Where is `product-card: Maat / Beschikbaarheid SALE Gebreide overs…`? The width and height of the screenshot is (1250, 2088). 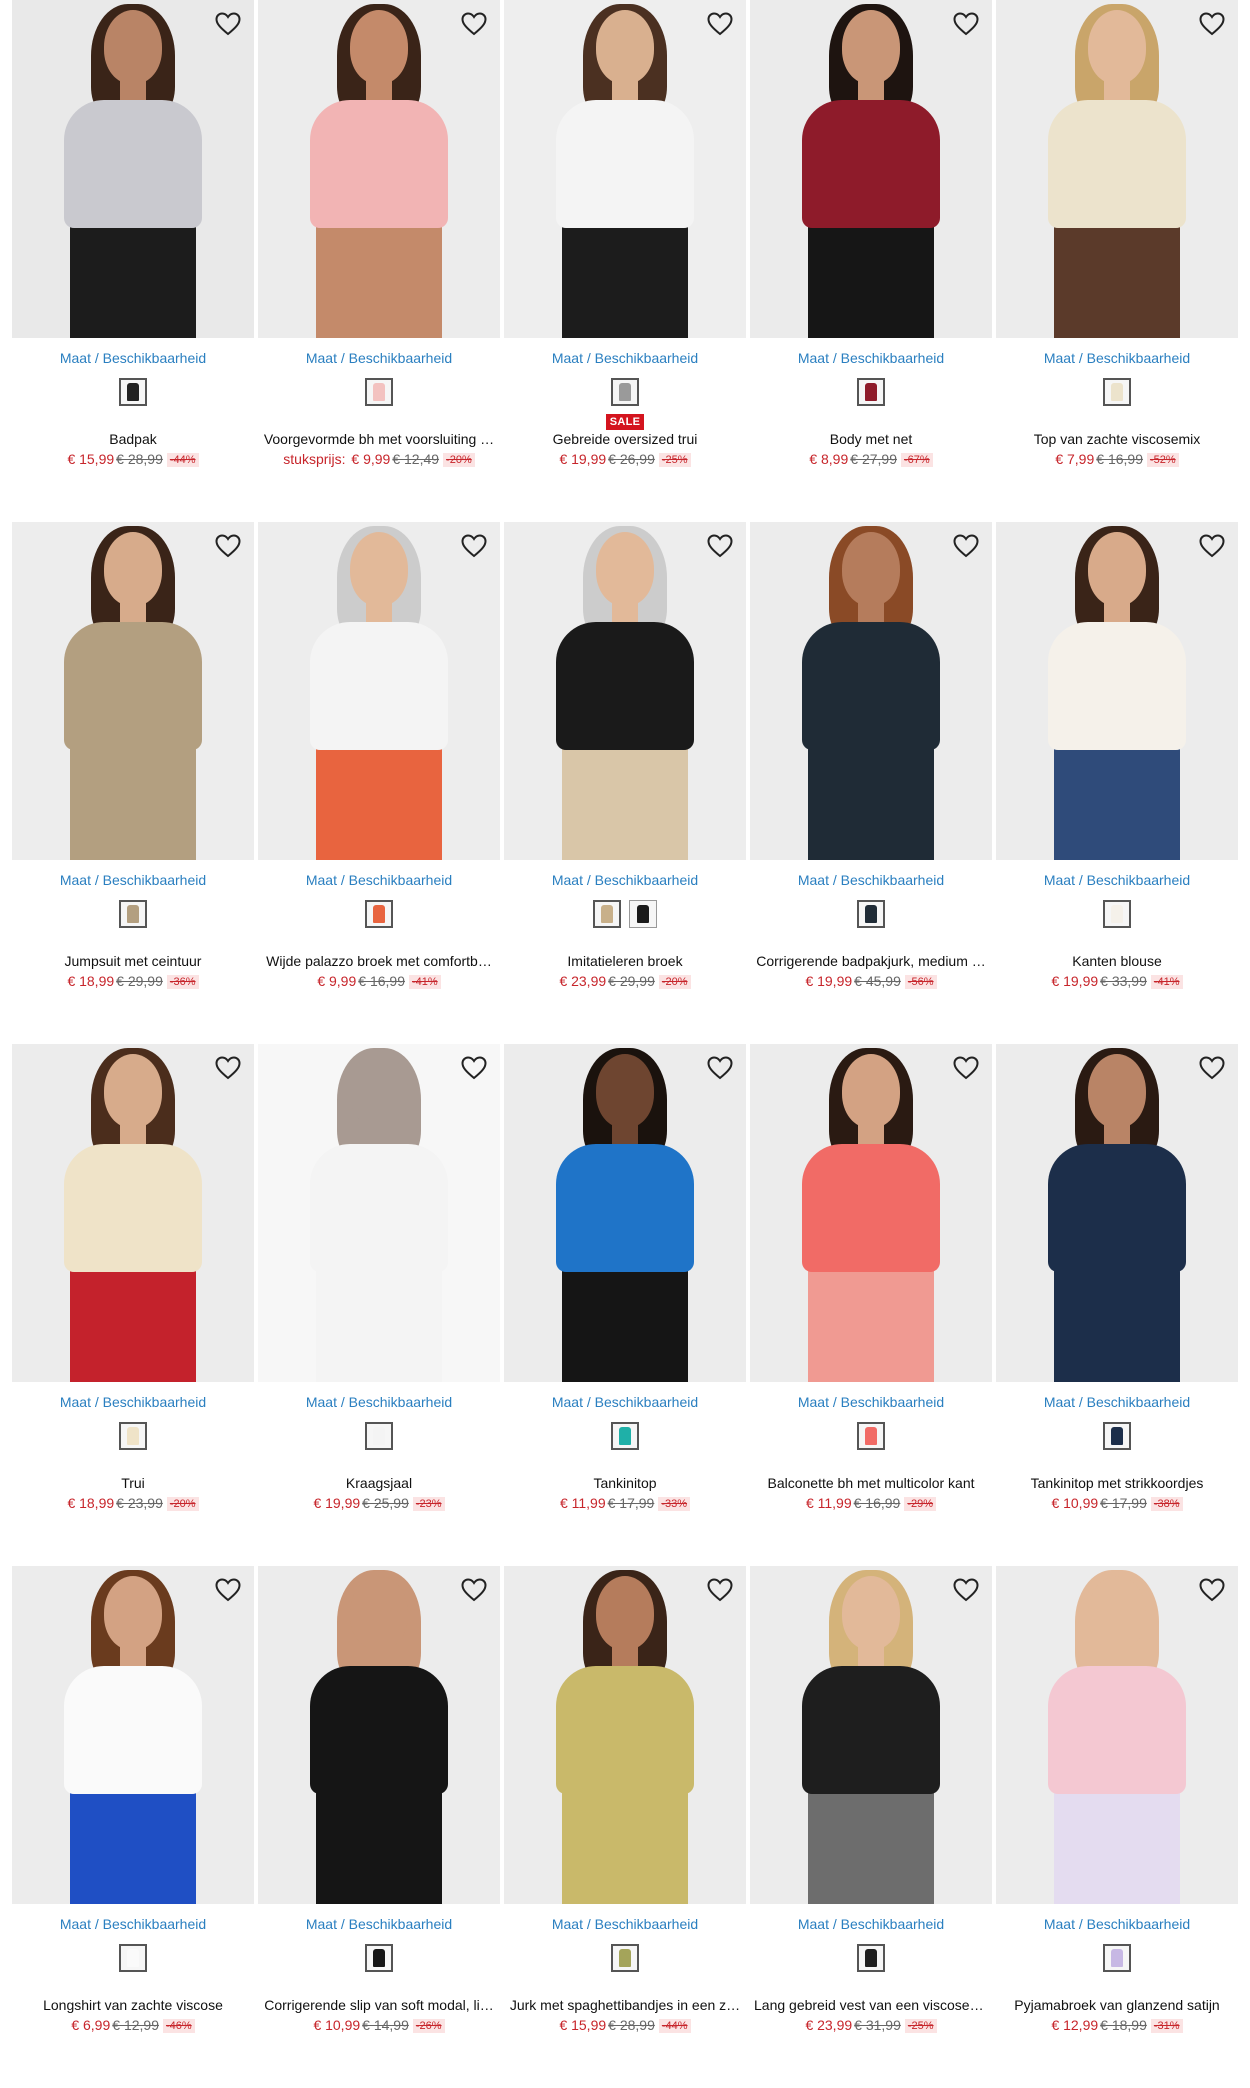 product-card: Maat / Beschikbaarheid SALE Gebreide overs… is located at coordinates (625, 261).